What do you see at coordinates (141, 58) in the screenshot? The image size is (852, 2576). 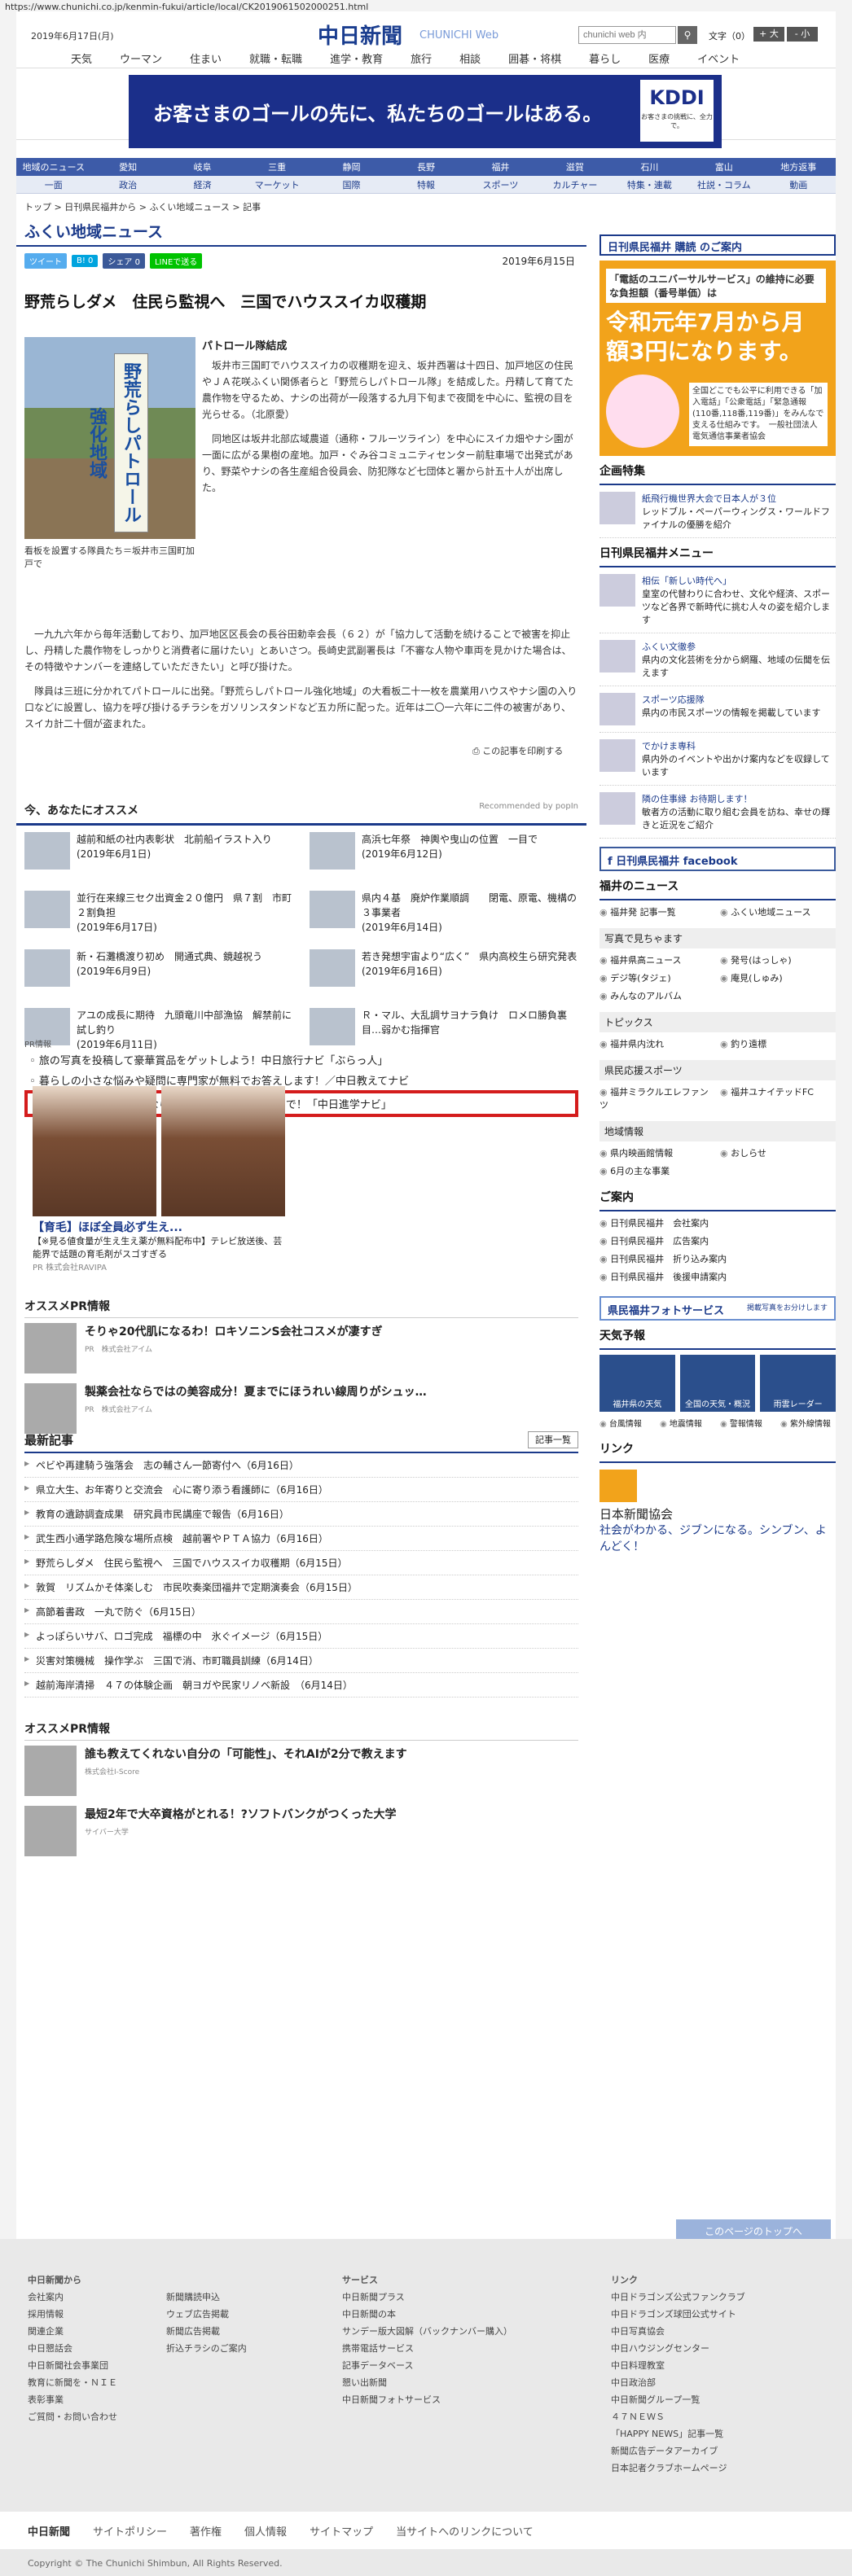 I see `top-nav-item: ウーマン` at bounding box center [141, 58].